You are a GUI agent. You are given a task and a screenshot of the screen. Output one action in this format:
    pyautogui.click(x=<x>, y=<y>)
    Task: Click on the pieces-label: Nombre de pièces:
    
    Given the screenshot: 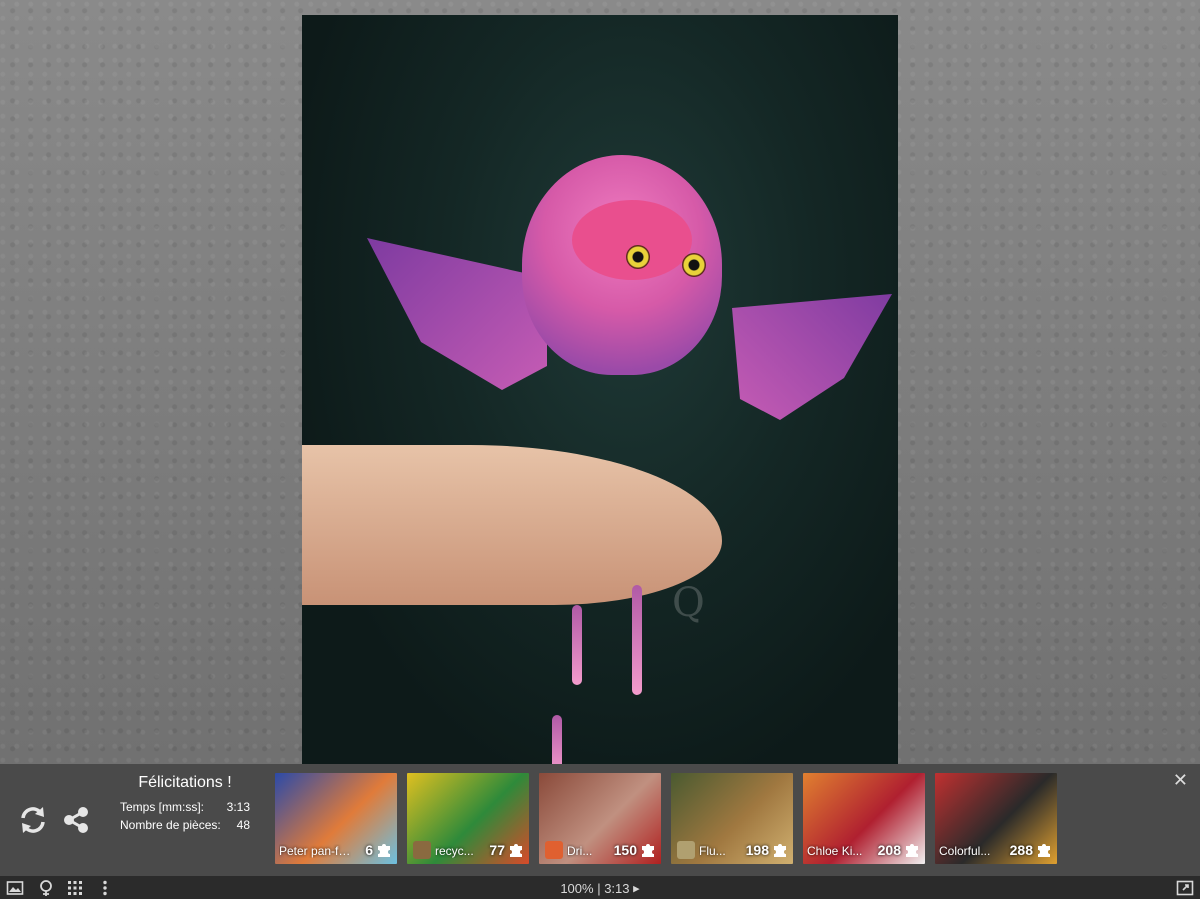 What is the action you would take?
    pyautogui.click(x=170, y=825)
    